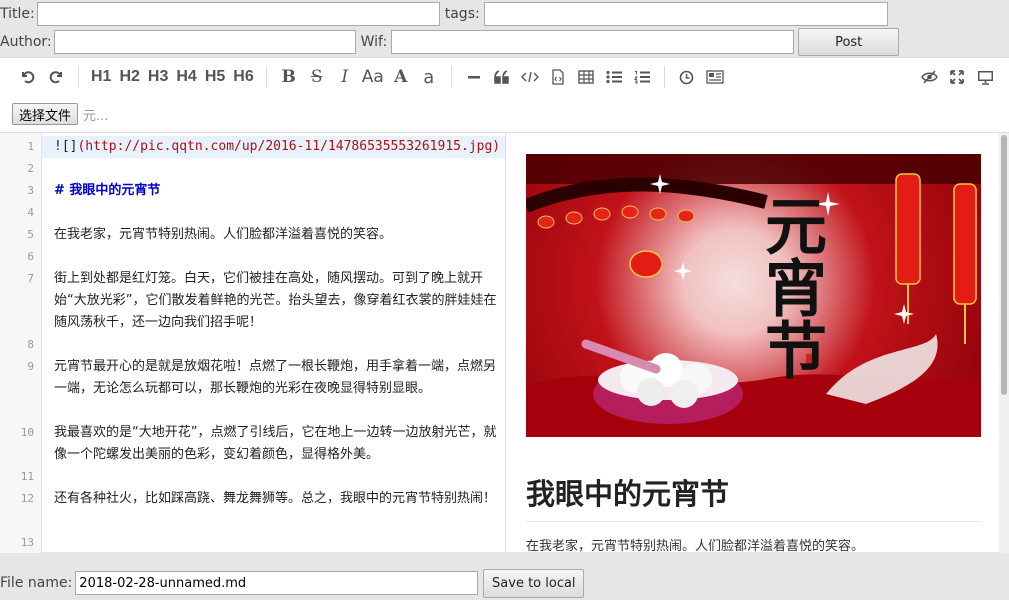  What do you see at coordinates (30, 234) in the screenshot?
I see `line-number: 5` at bounding box center [30, 234].